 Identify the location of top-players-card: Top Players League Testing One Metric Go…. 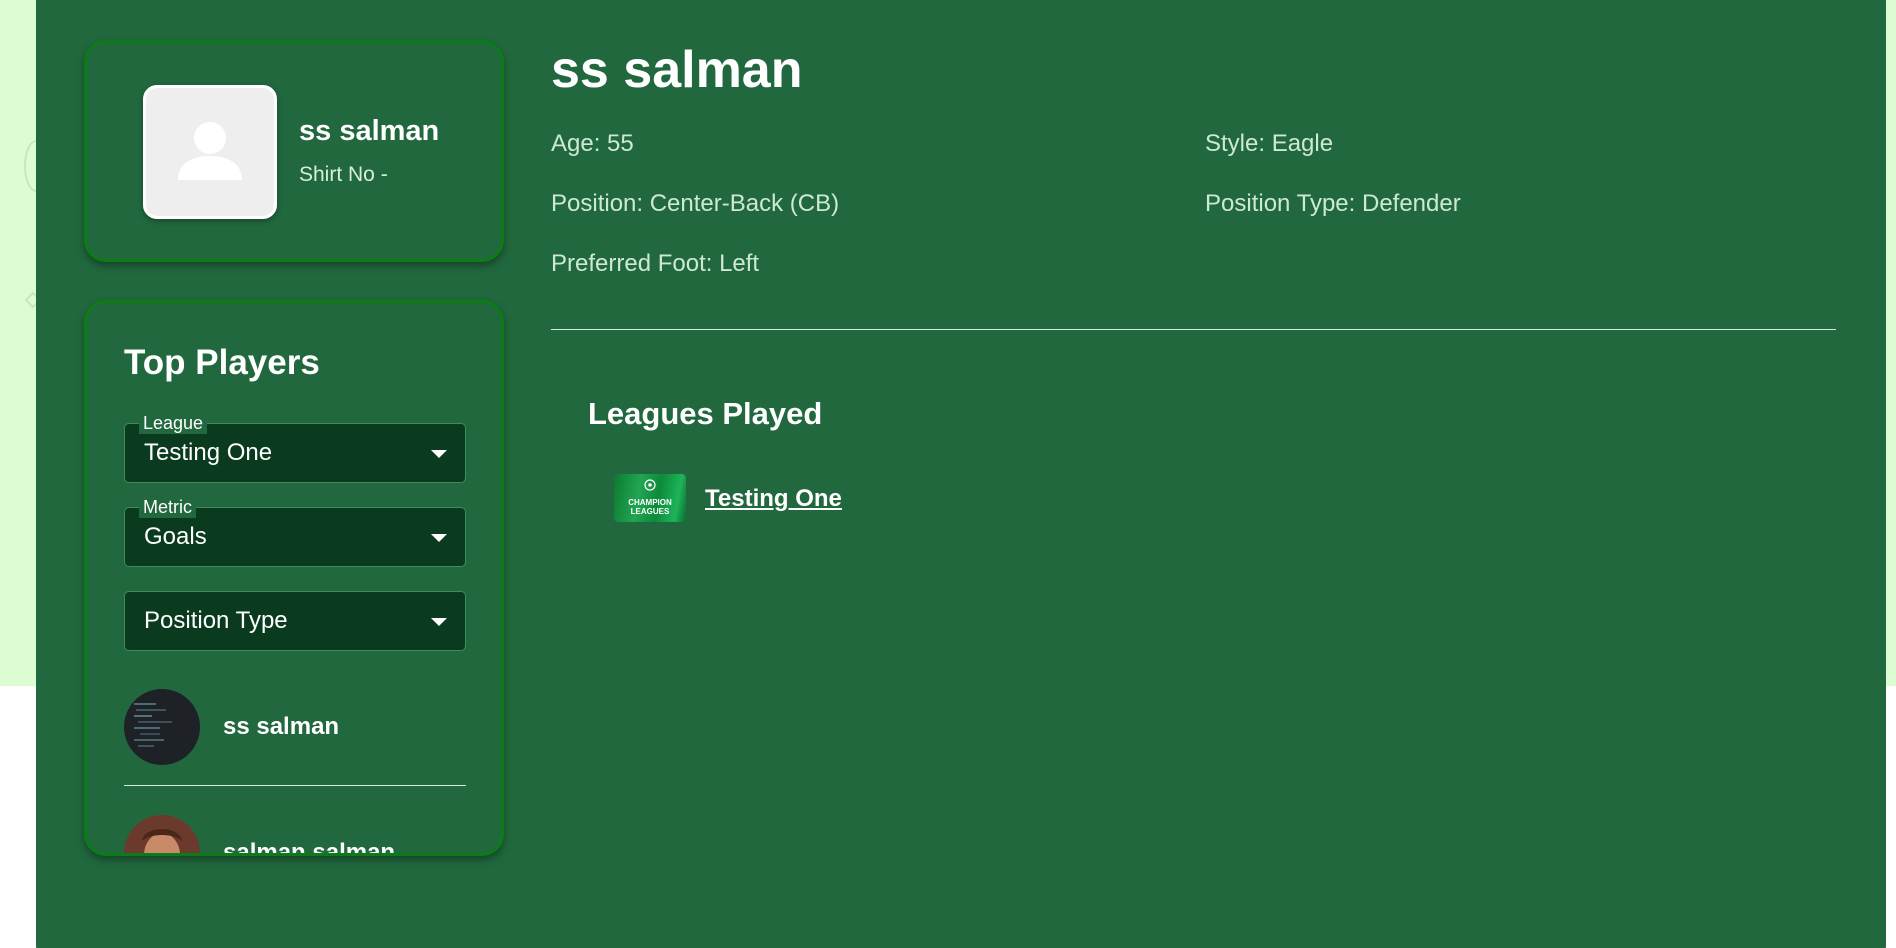
(294, 578).